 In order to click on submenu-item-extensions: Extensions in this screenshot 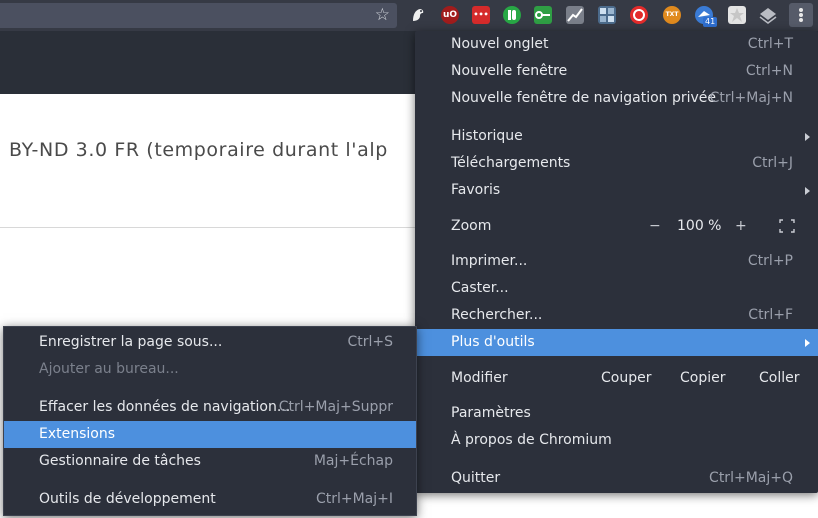, I will do `click(210, 434)`.